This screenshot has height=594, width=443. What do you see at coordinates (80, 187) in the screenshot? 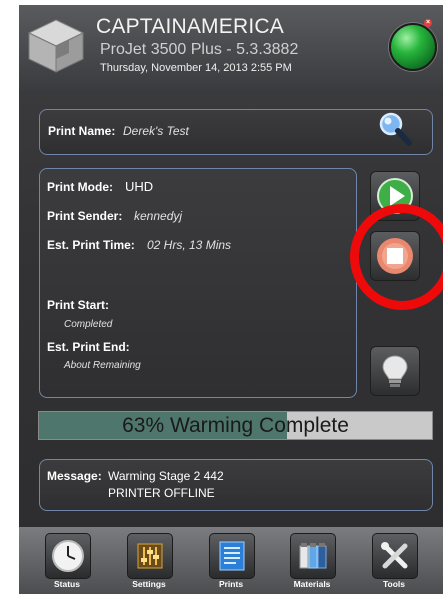
I see `print-mode-label: Print Mode:` at bounding box center [80, 187].